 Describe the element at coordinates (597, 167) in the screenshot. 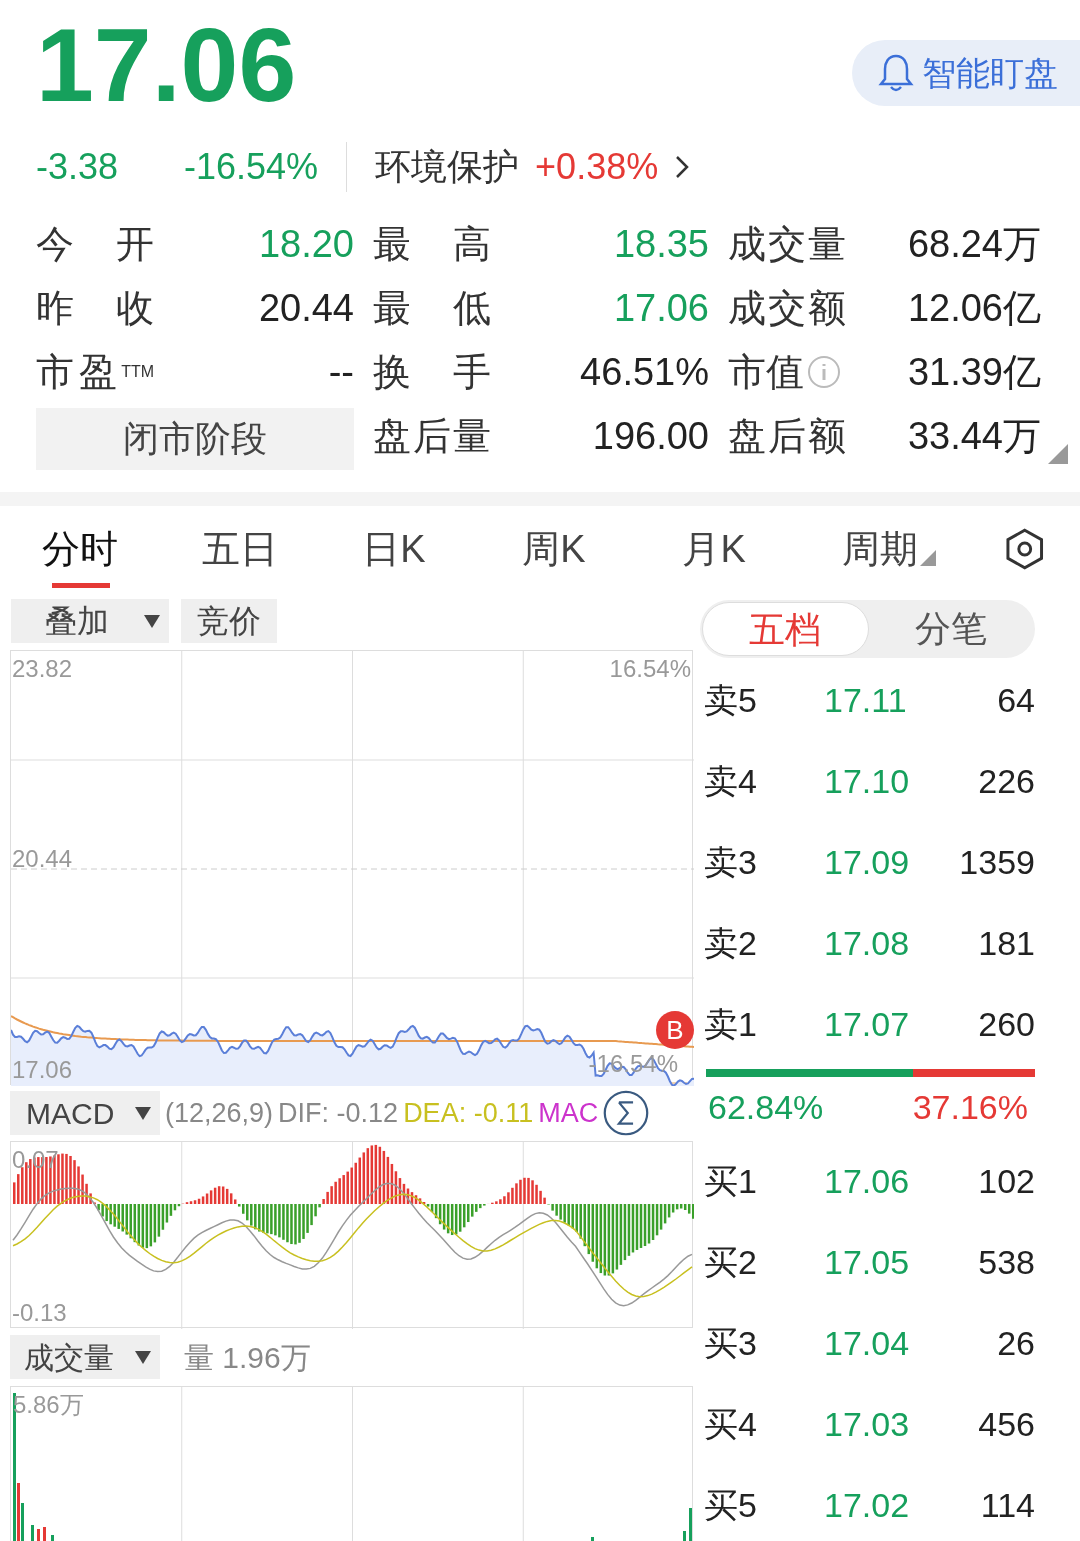

I see `sector-change: +0.38%` at that location.